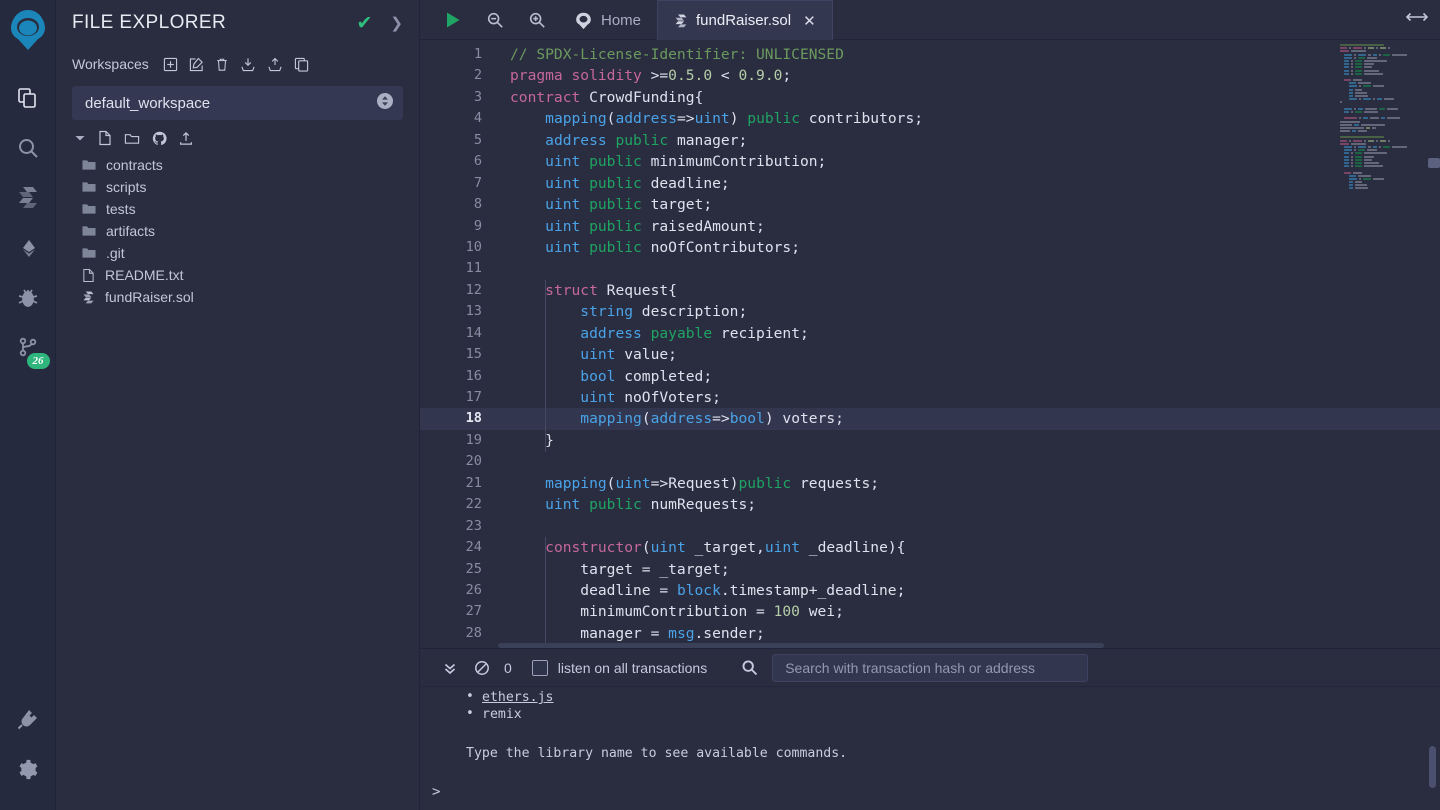 The width and height of the screenshot is (1440, 810). I want to click on code-line: 8 uint public target;, so click(930, 204).